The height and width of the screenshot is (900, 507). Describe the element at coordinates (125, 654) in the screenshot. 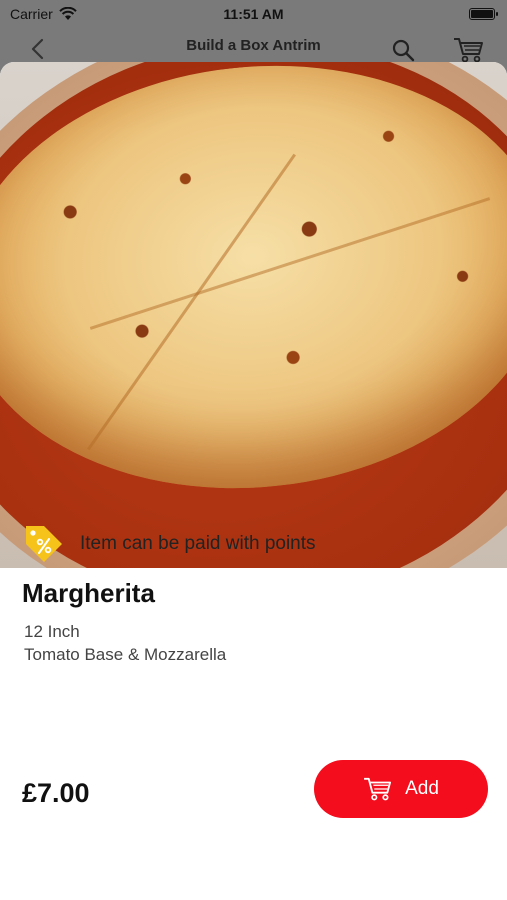

I see `product-toppings: Tomato Base & Mozzarella` at that location.